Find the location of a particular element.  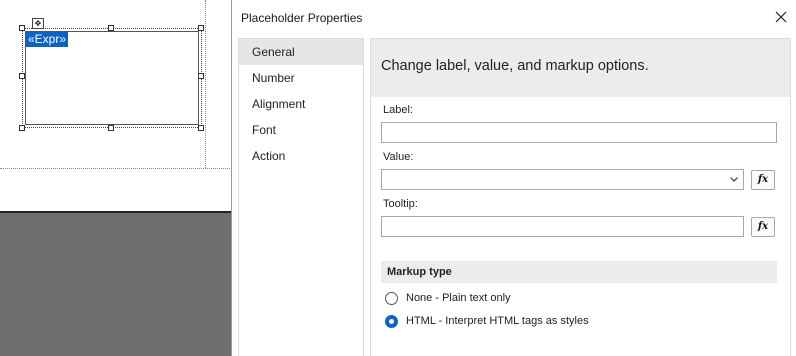

close-button is located at coordinates (781, 17).